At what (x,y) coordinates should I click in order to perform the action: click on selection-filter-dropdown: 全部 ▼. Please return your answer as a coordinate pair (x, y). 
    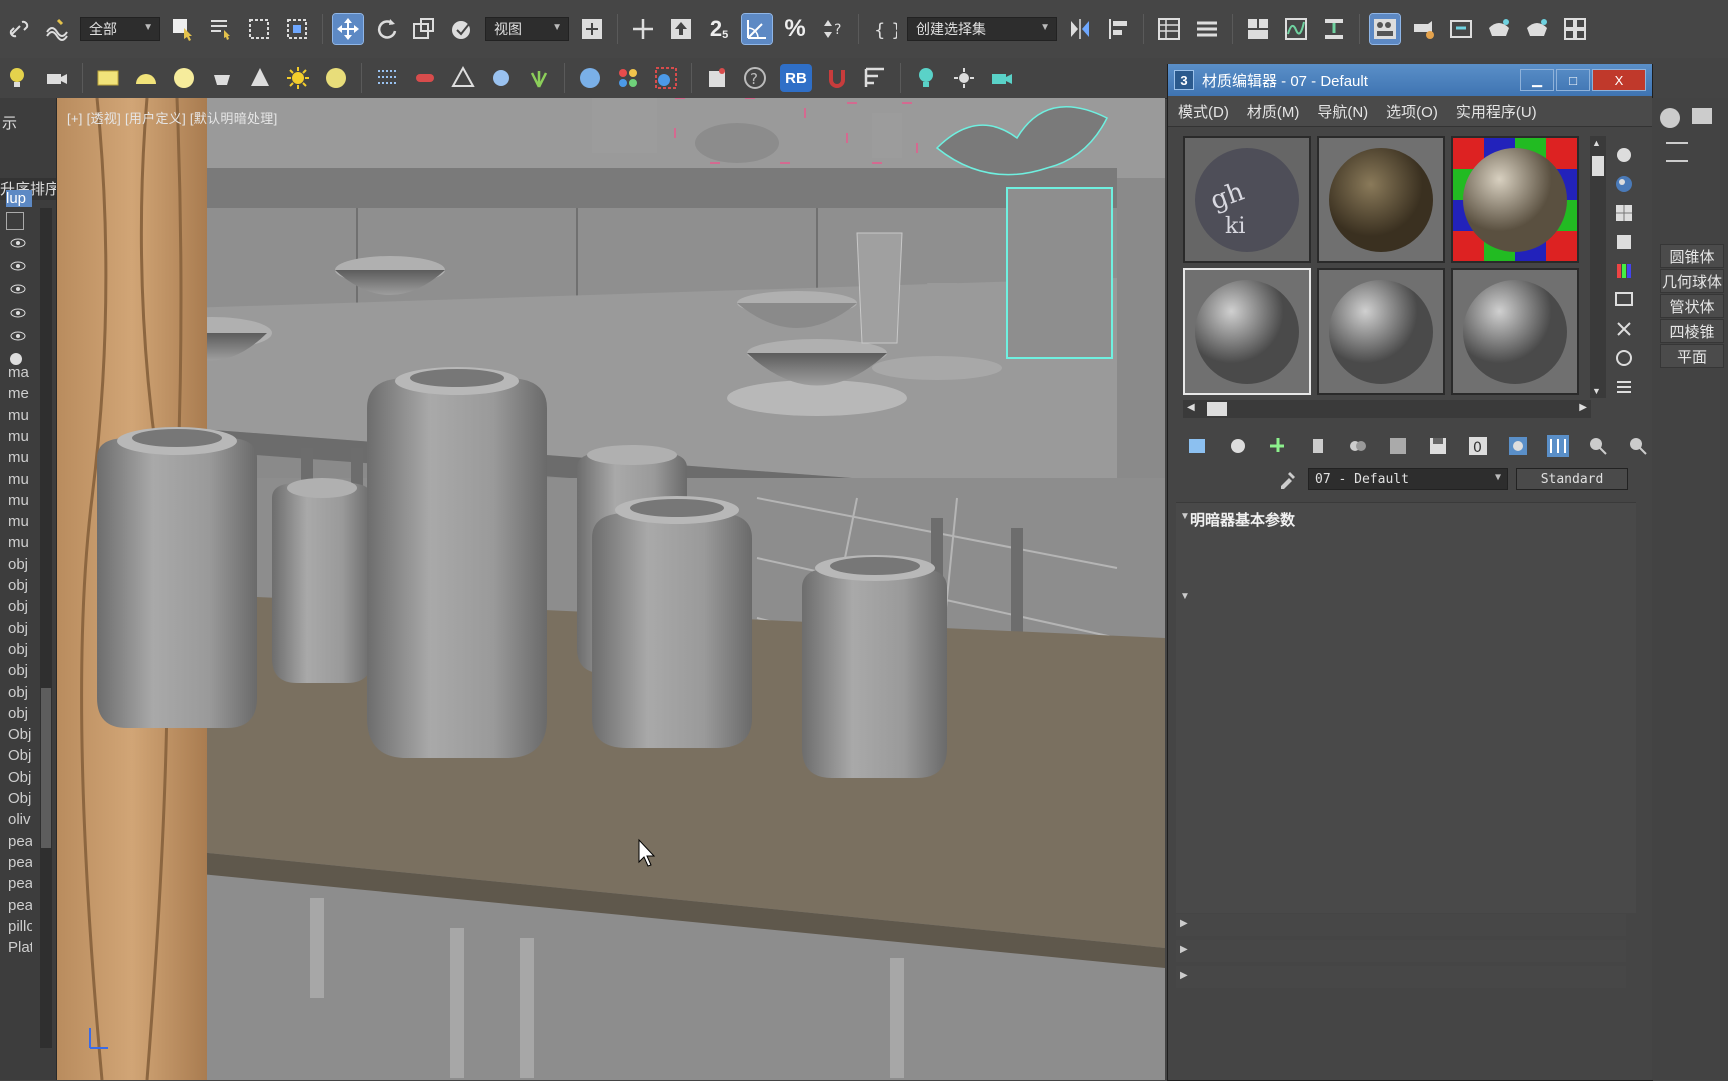
    Looking at the image, I should click on (120, 29).